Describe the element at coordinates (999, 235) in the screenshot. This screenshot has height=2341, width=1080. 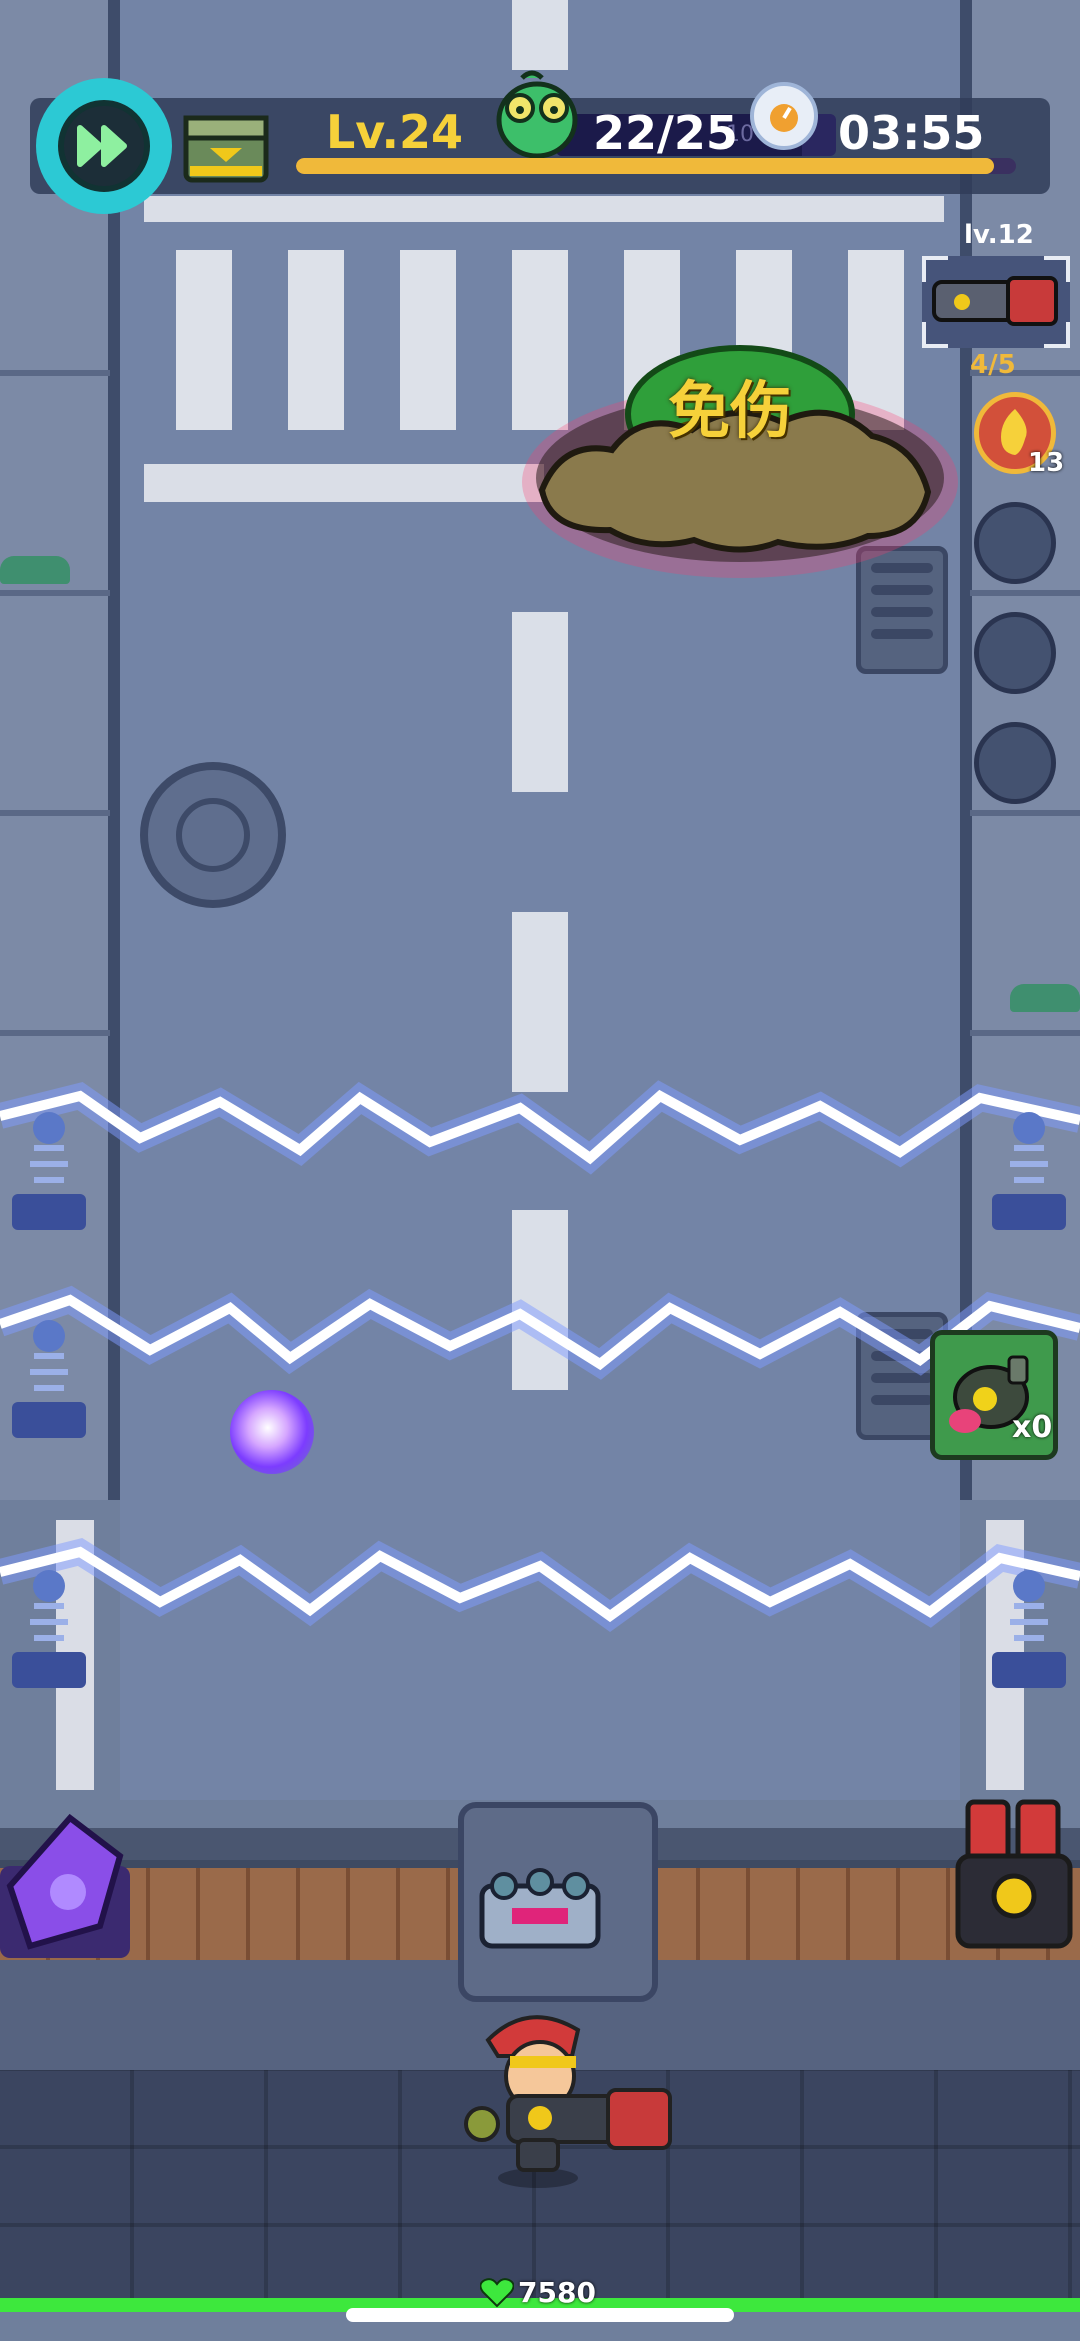
I see `weapon-level: lv.12` at that location.